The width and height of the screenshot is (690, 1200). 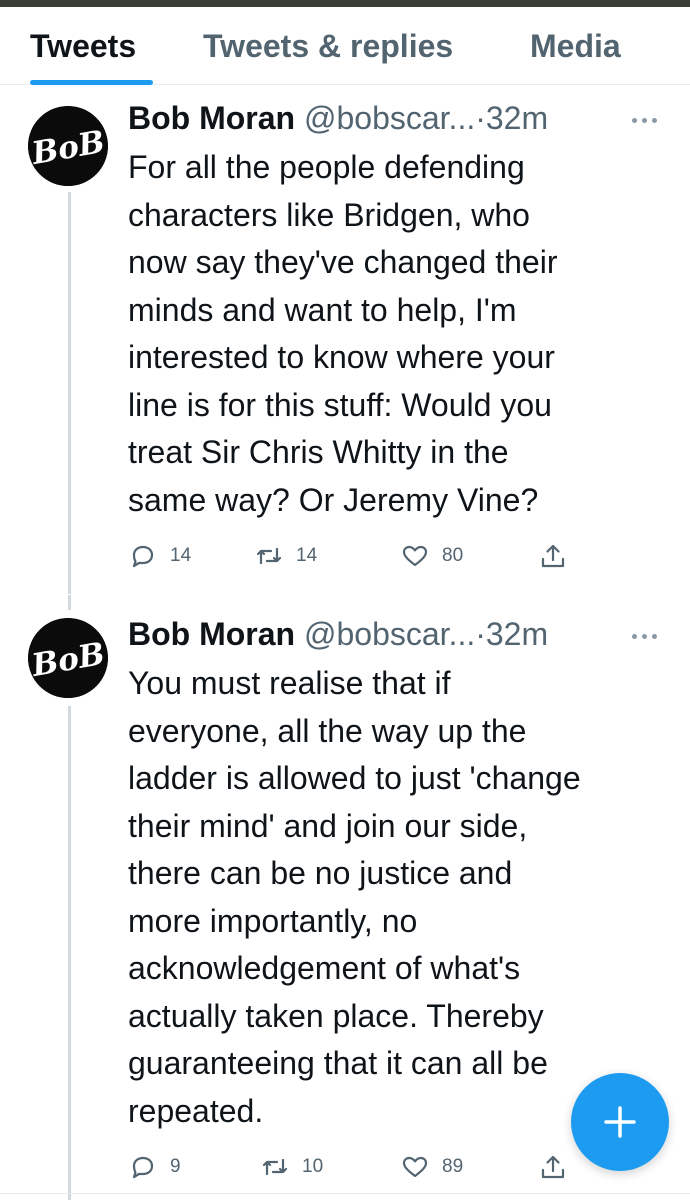 I want to click on like-count: 89, so click(x=453, y=1166).